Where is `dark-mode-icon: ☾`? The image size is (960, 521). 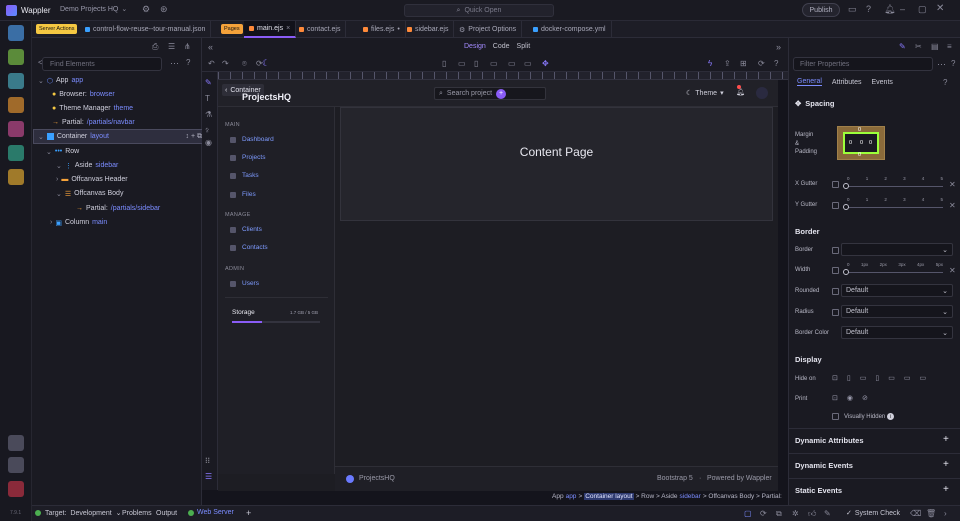 dark-mode-icon: ☾ is located at coordinates (266, 63).